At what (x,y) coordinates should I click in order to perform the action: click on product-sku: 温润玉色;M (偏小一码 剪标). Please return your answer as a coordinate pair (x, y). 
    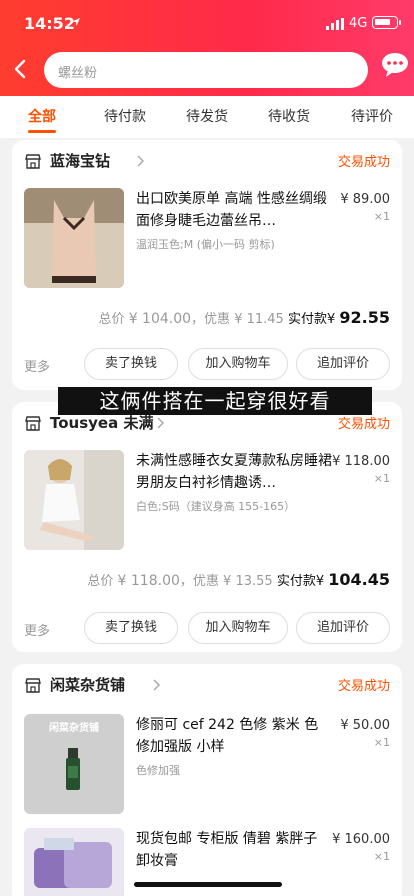
    Looking at the image, I should click on (205, 244).